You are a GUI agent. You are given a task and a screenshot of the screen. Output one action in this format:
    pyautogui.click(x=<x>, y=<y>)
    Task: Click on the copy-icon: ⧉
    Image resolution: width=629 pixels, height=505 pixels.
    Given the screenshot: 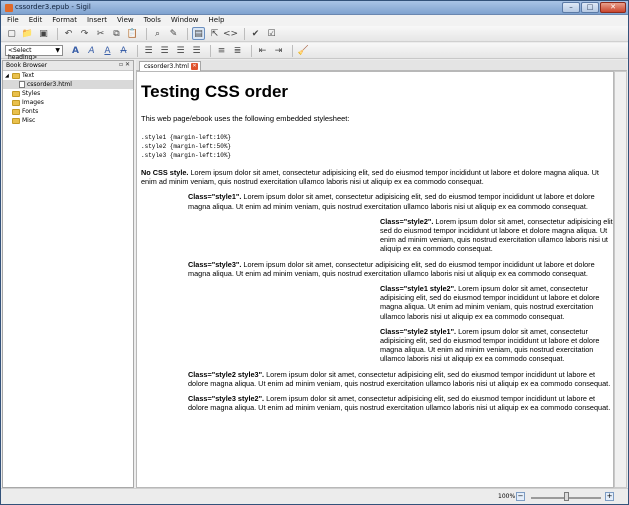 What is the action you would take?
    pyautogui.click(x=116, y=33)
    